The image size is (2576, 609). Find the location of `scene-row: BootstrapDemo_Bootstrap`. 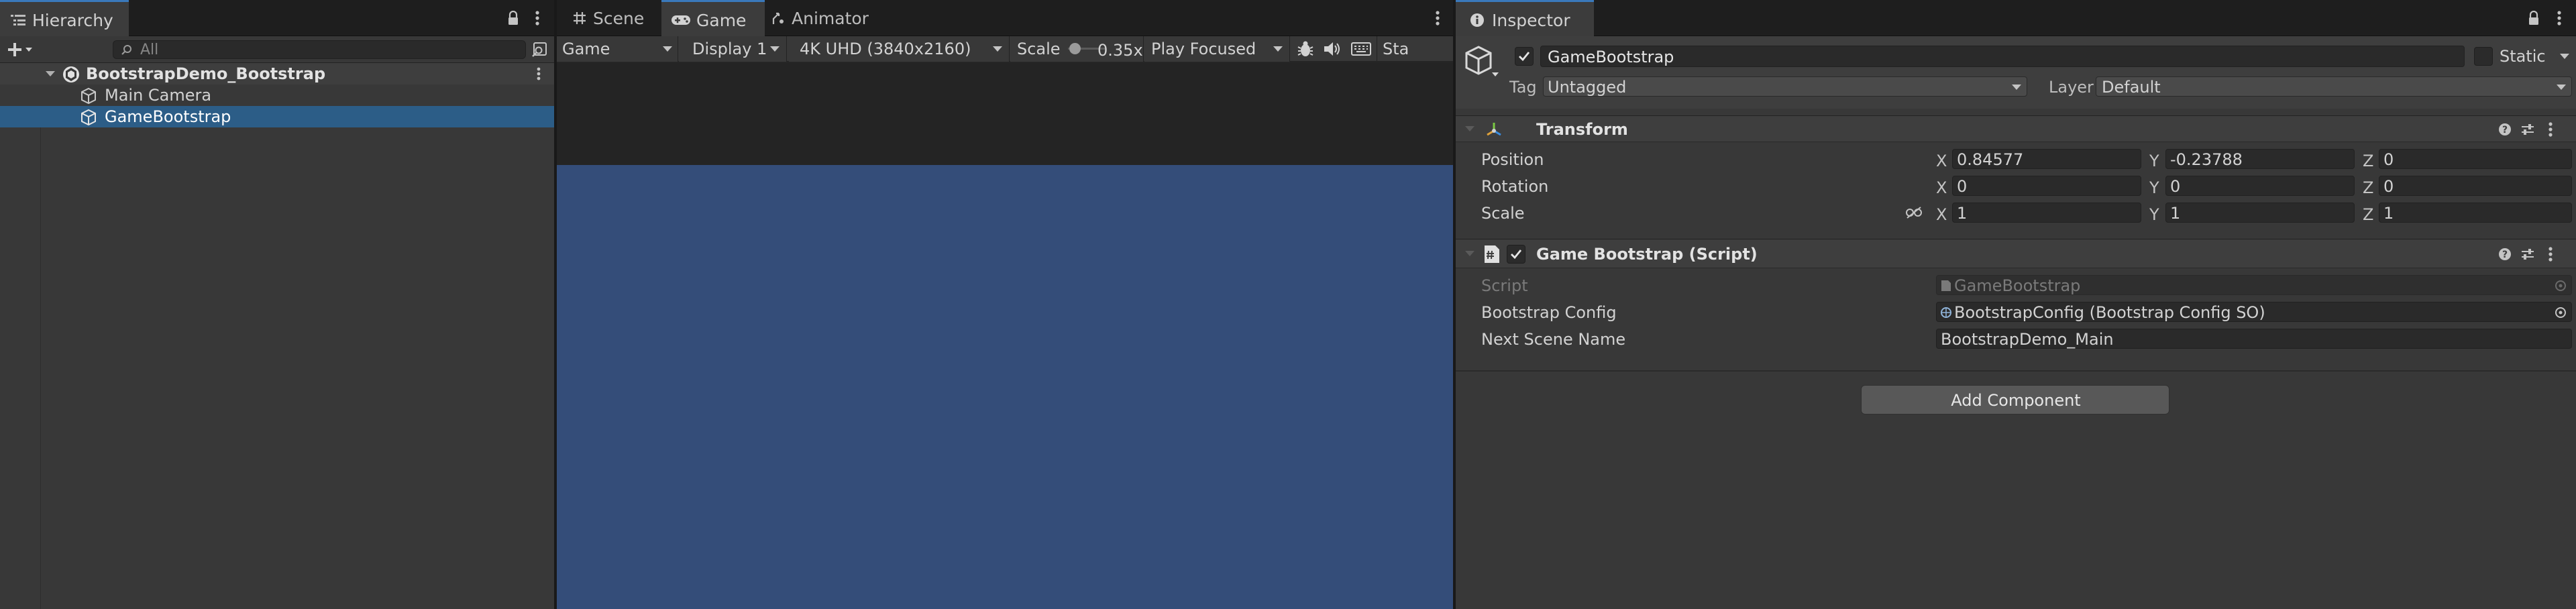

scene-row: BootstrapDemo_Bootstrap is located at coordinates (277, 74).